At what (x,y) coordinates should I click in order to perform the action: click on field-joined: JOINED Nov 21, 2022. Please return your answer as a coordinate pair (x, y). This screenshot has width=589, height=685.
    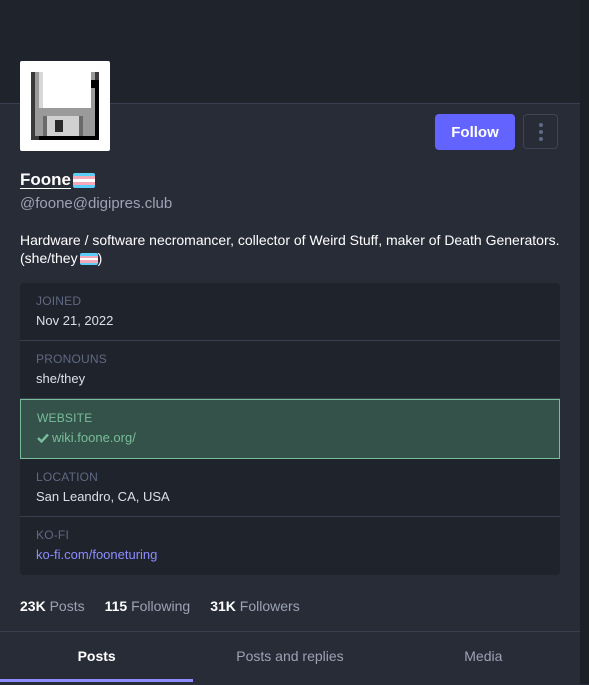
    Looking at the image, I should click on (290, 312).